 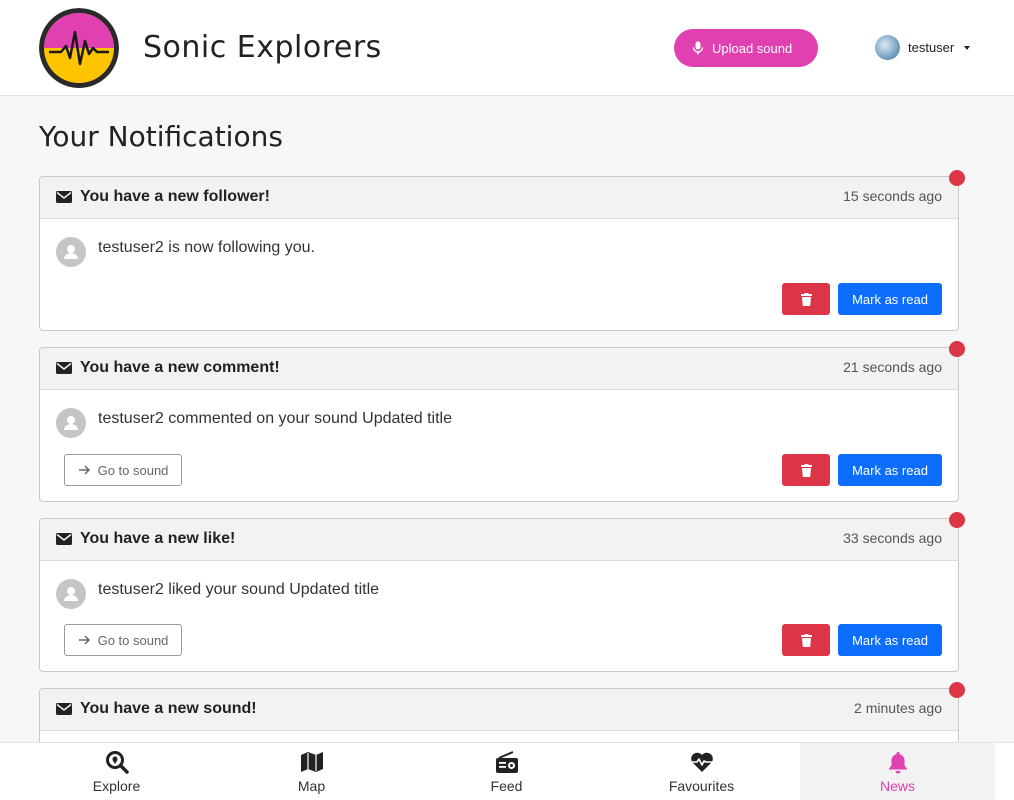 I want to click on bell-icon, so click(x=897, y=763).